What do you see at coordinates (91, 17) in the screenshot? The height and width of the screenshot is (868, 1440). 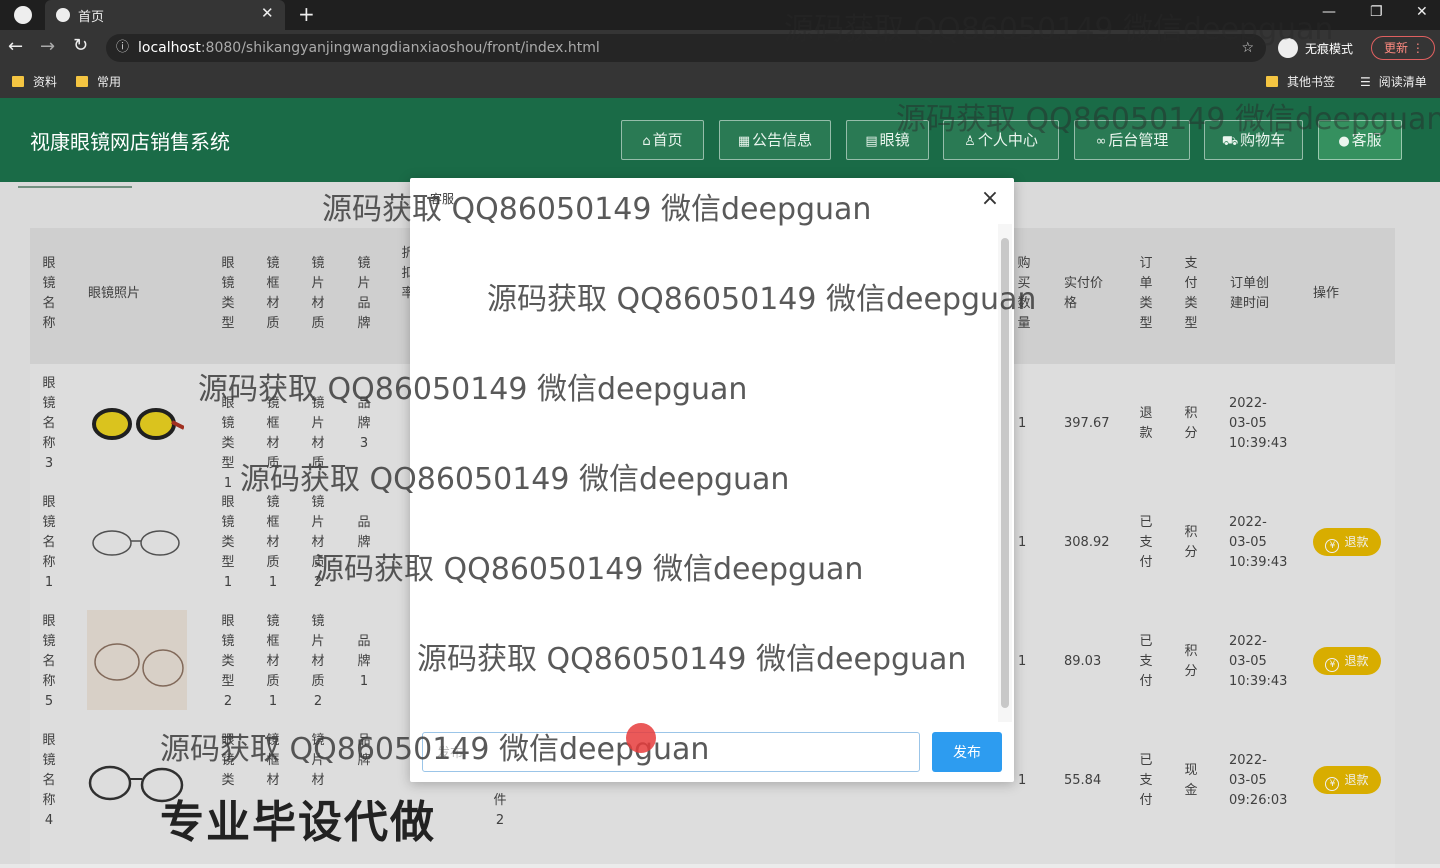 I see `tab-title: 首页` at bounding box center [91, 17].